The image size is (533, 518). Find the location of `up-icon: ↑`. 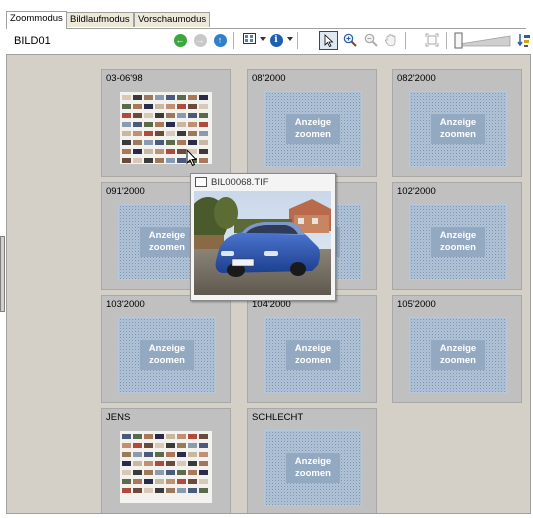

up-icon: ↑ is located at coordinates (220, 40).